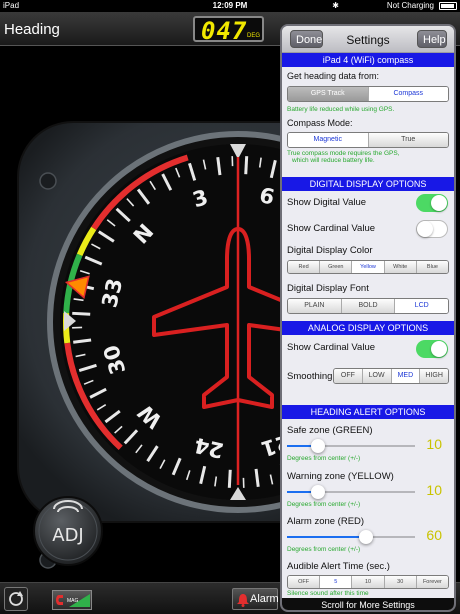 The image size is (460, 614). Describe the element at coordinates (432, 582) in the screenshot. I see `segment-option-forever: Forever` at that location.